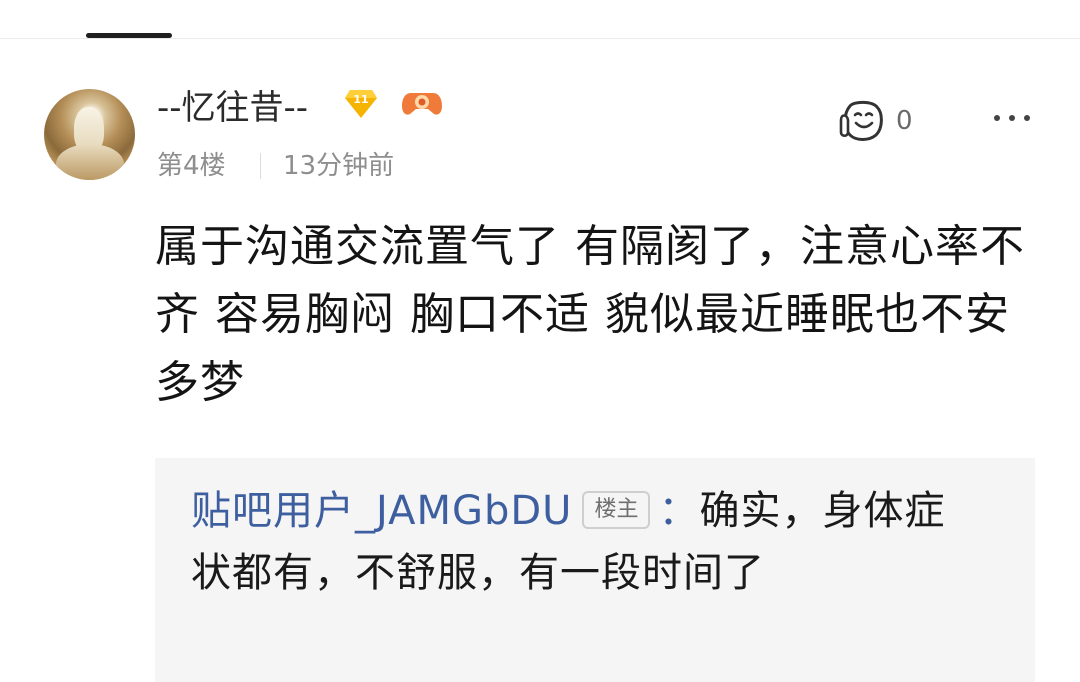 The width and height of the screenshot is (1080, 682). I want to click on level-number: 11, so click(360, 99).